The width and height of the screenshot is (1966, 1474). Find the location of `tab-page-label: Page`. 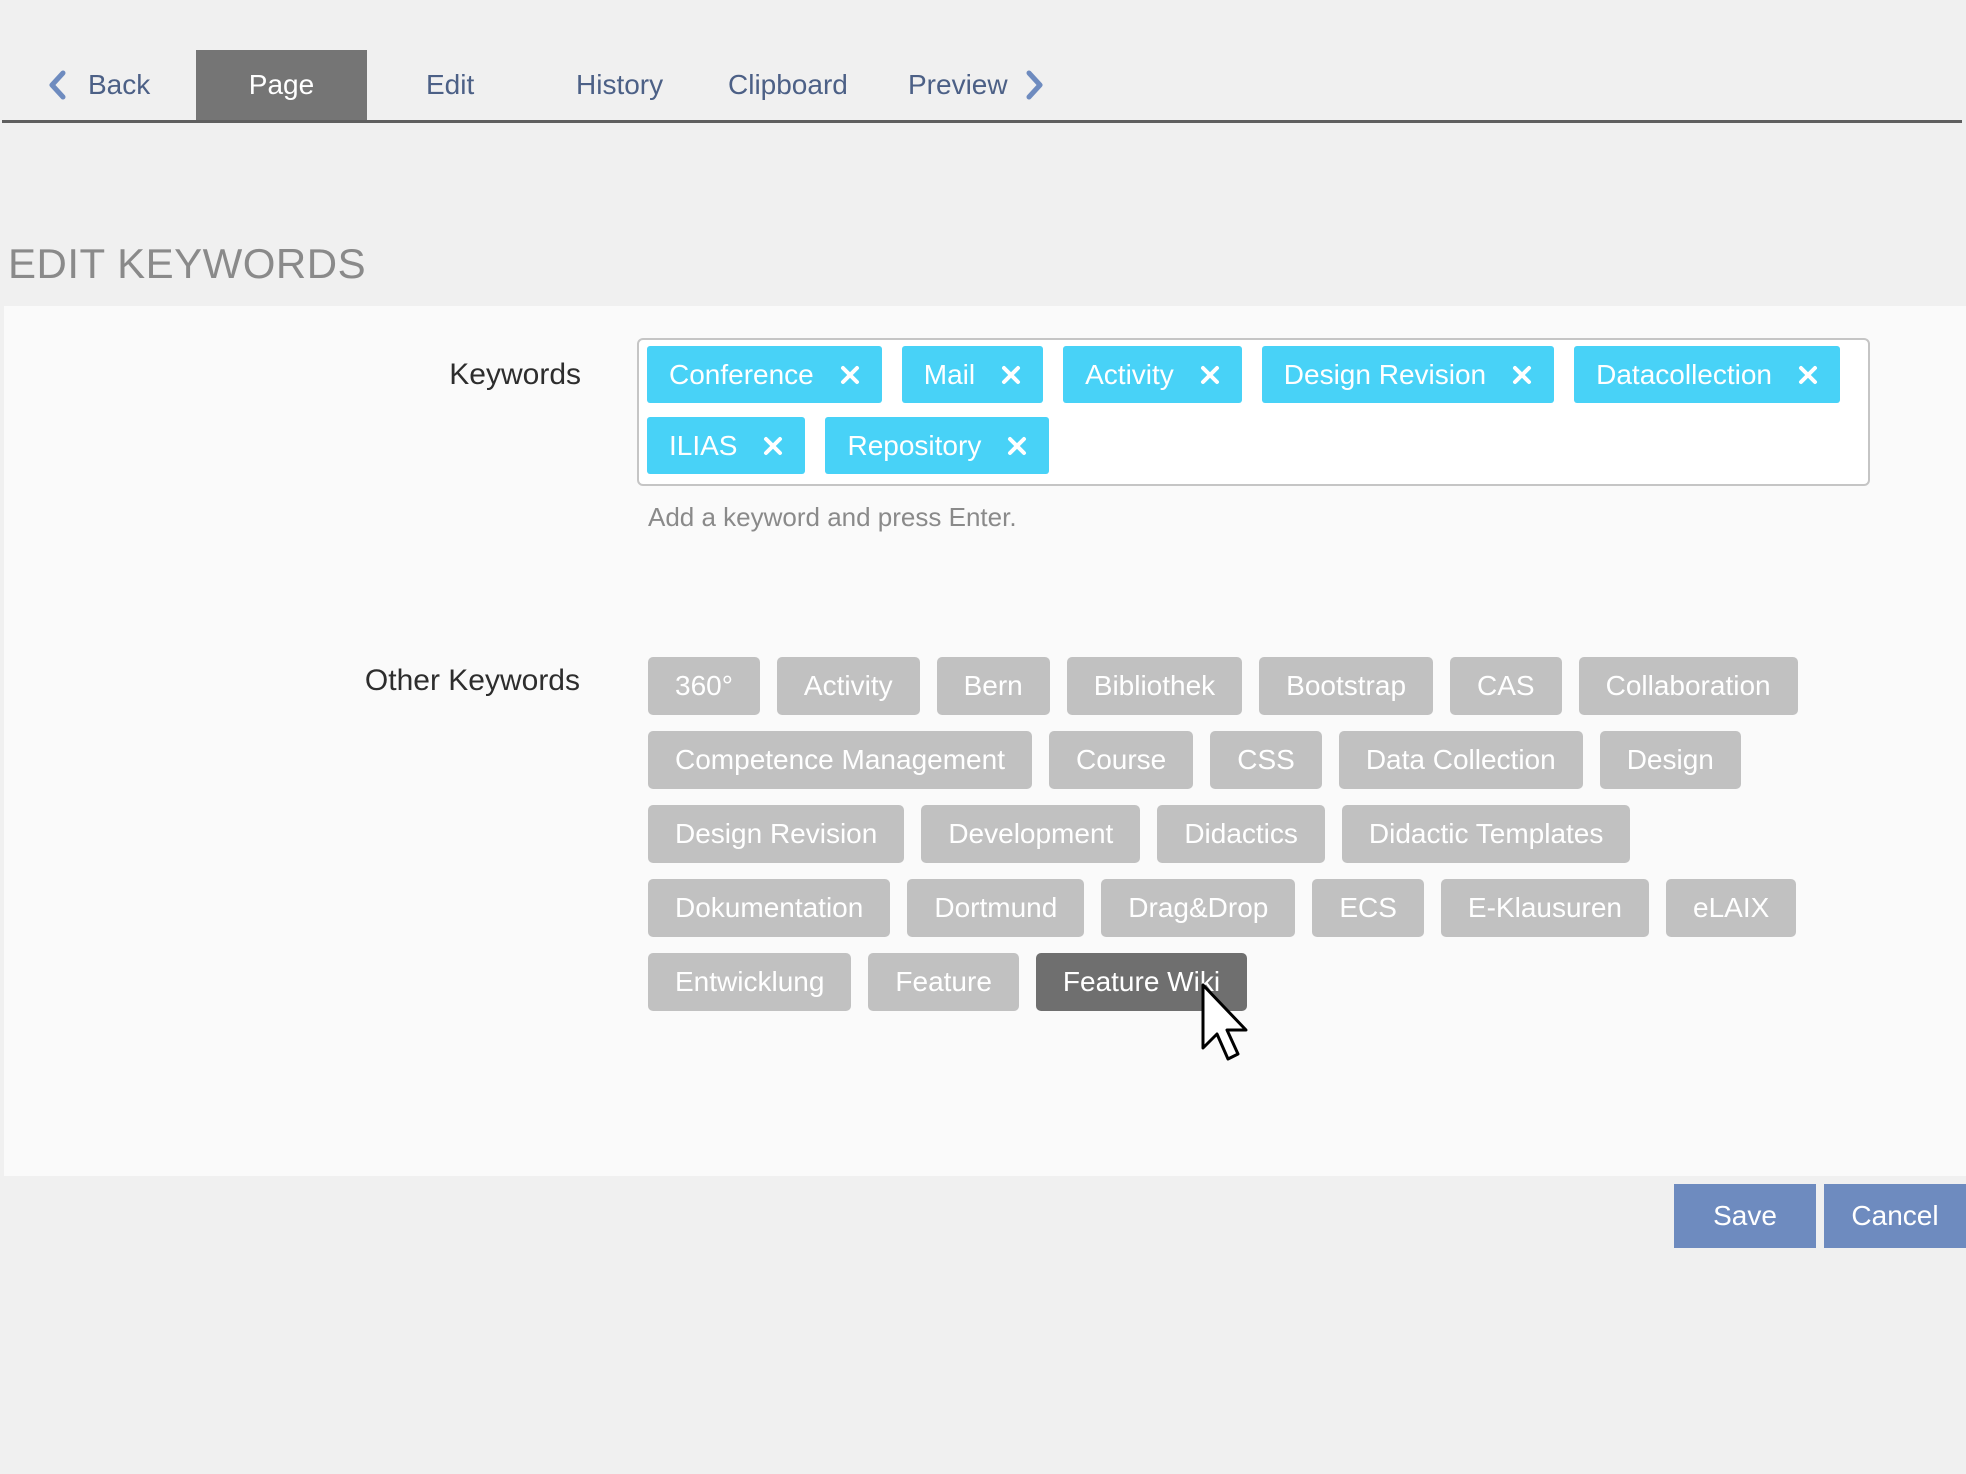

tab-page-label: Page is located at coordinates (281, 84).